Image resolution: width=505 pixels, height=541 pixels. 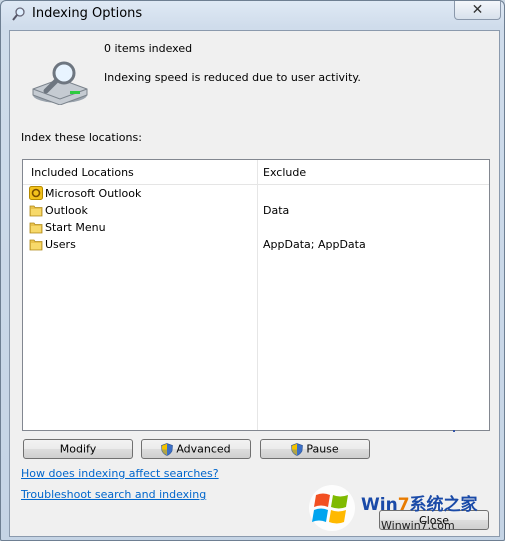 I want to click on location-exclude: Data, so click(x=276, y=210).